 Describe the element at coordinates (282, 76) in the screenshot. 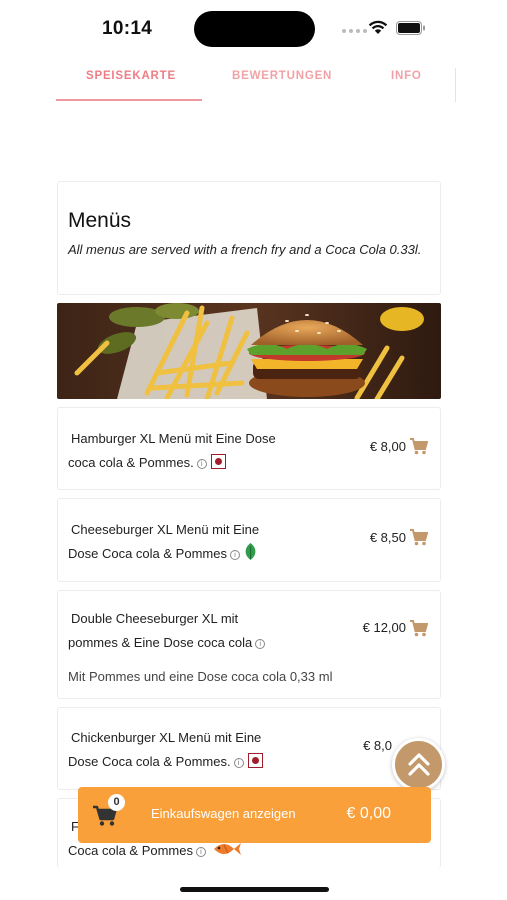

I see `tab-bewertungen: BEWERTUNGEN` at that location.